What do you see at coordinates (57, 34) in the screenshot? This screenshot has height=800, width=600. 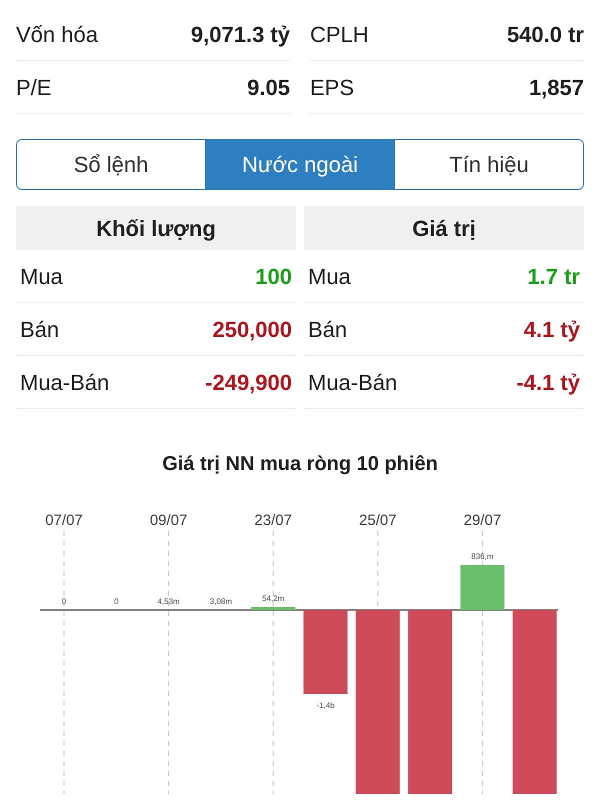 I see `stat-label: Vốn hóa` at bounding box center [57, 34].